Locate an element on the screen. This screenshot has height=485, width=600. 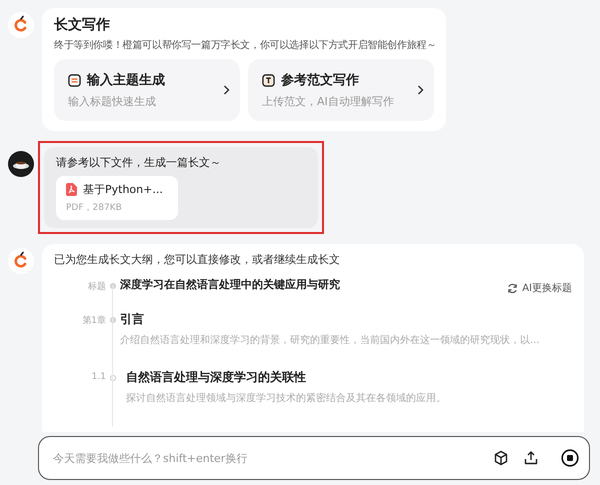
outline-label: 第1章 is located at coordinates (93, 320).